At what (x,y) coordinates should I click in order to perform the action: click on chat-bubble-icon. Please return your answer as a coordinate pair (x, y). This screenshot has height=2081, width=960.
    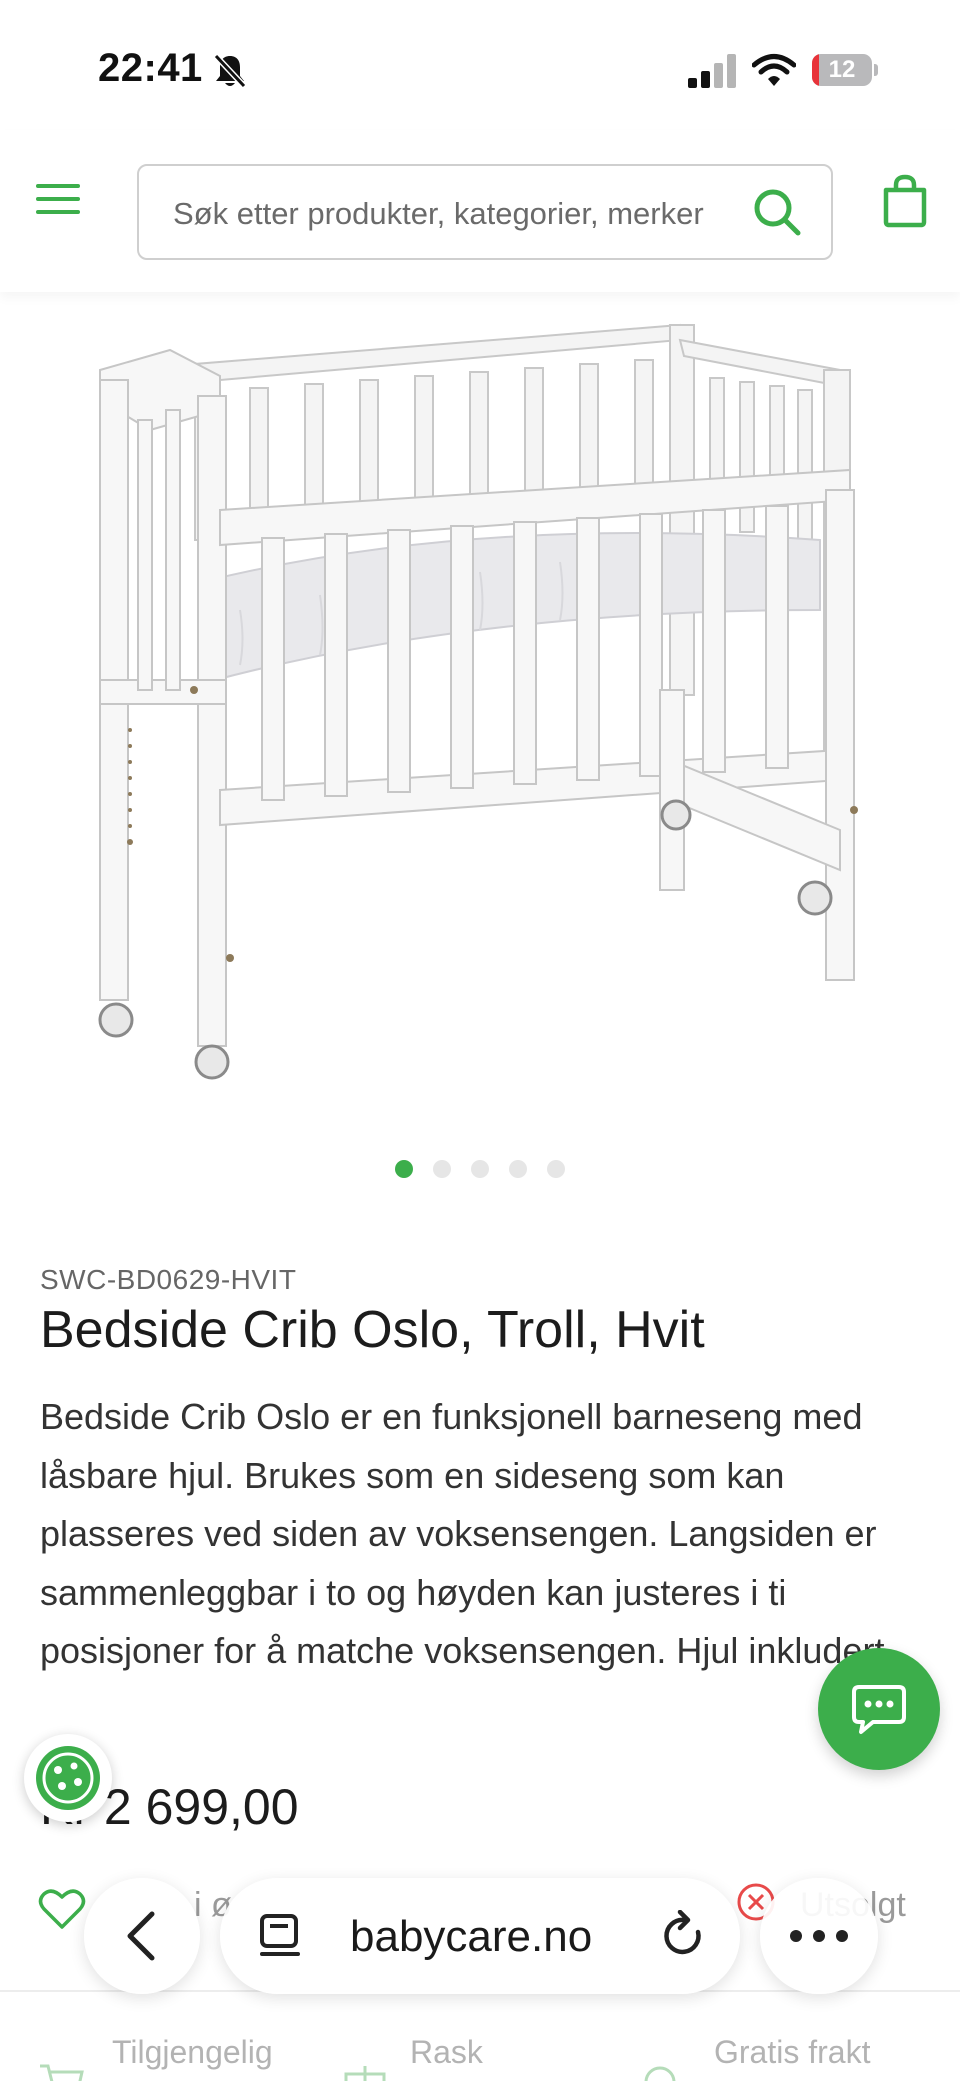
    Looking at the image, I should click on (879, 1709).